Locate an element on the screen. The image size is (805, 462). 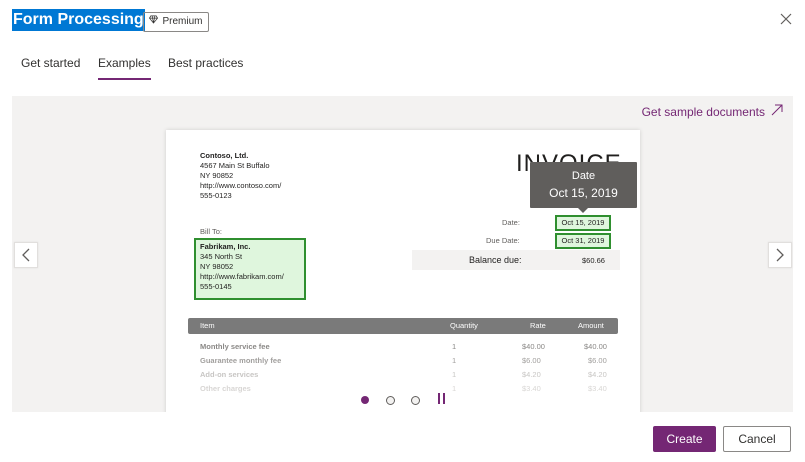
sample-link-label: Get sample documents is located at coordinates (703, 111).